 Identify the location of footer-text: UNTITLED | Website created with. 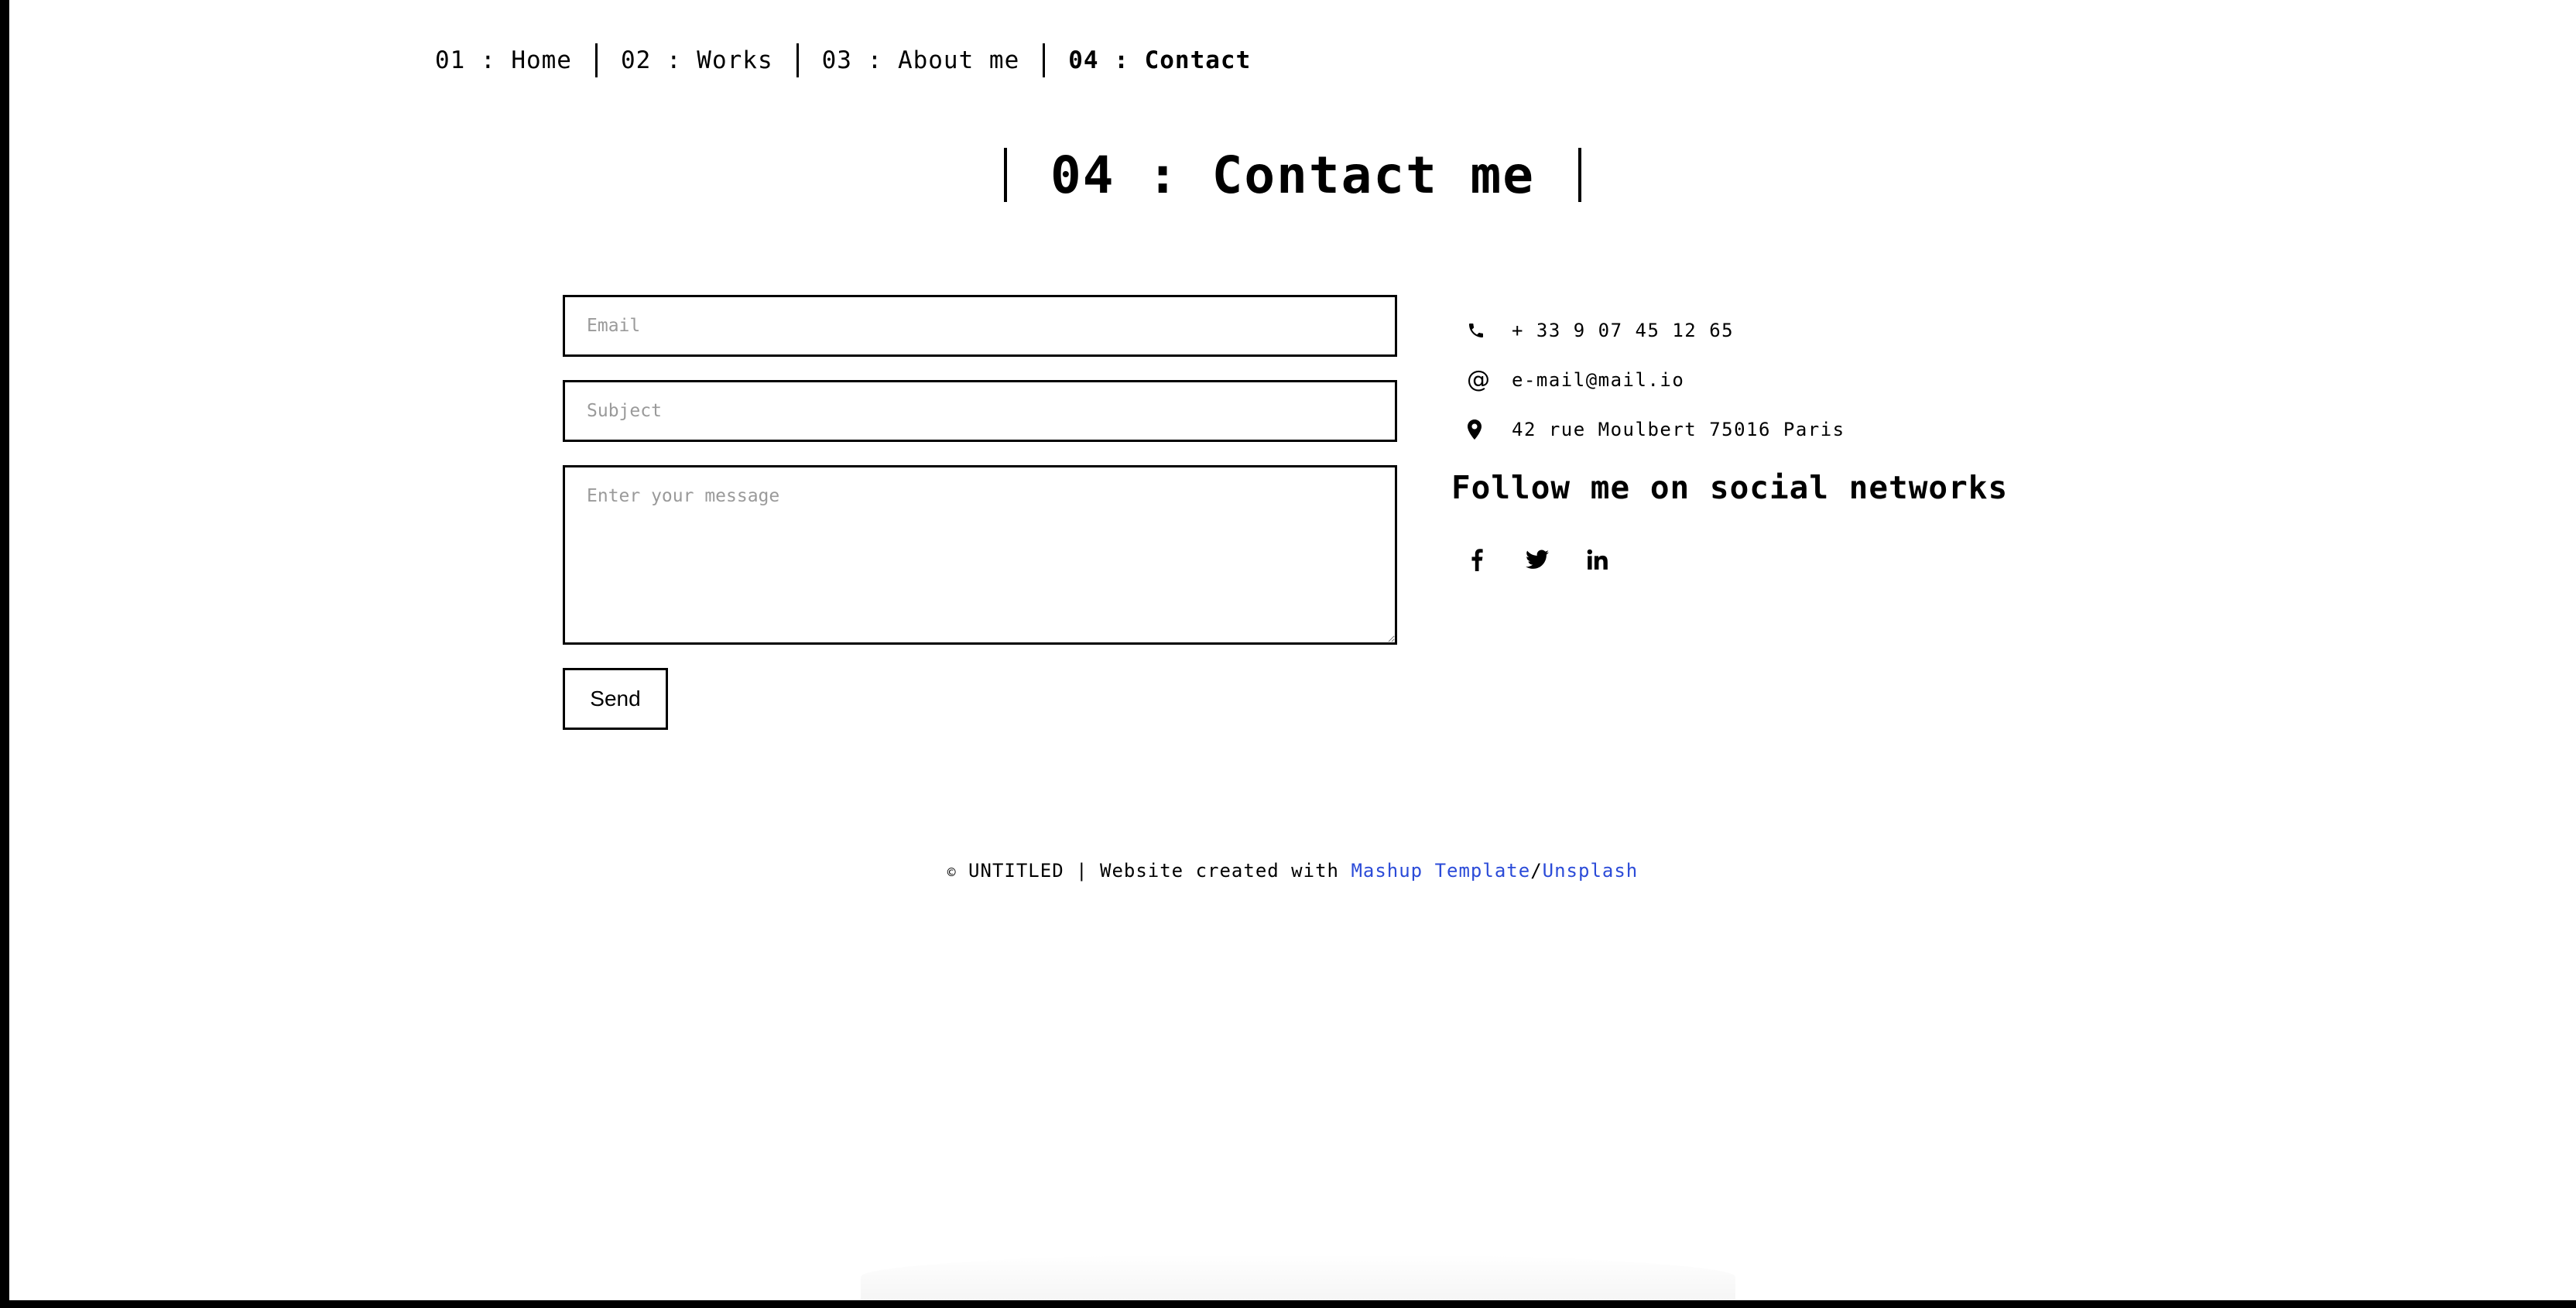
(1153, 871).